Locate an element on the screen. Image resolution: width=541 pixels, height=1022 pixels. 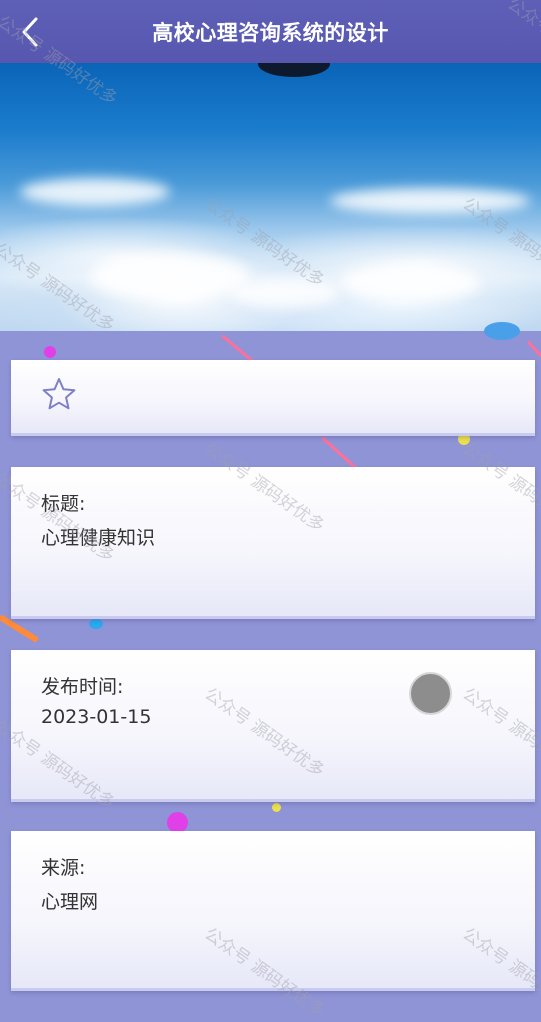
banner-dark-object is located at coordinates (294, 70).